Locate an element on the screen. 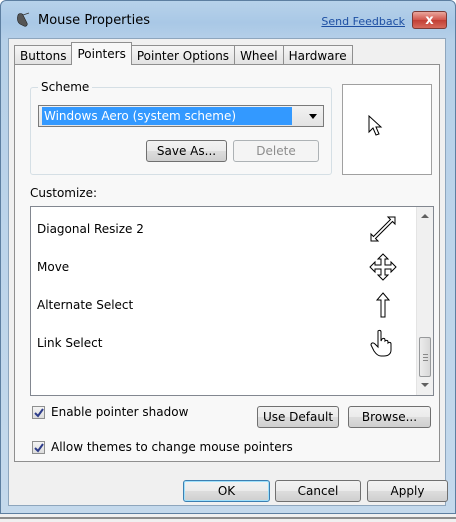  title-bar: Mouse Properties Send Feedback x is located at coordinates (228, 20).